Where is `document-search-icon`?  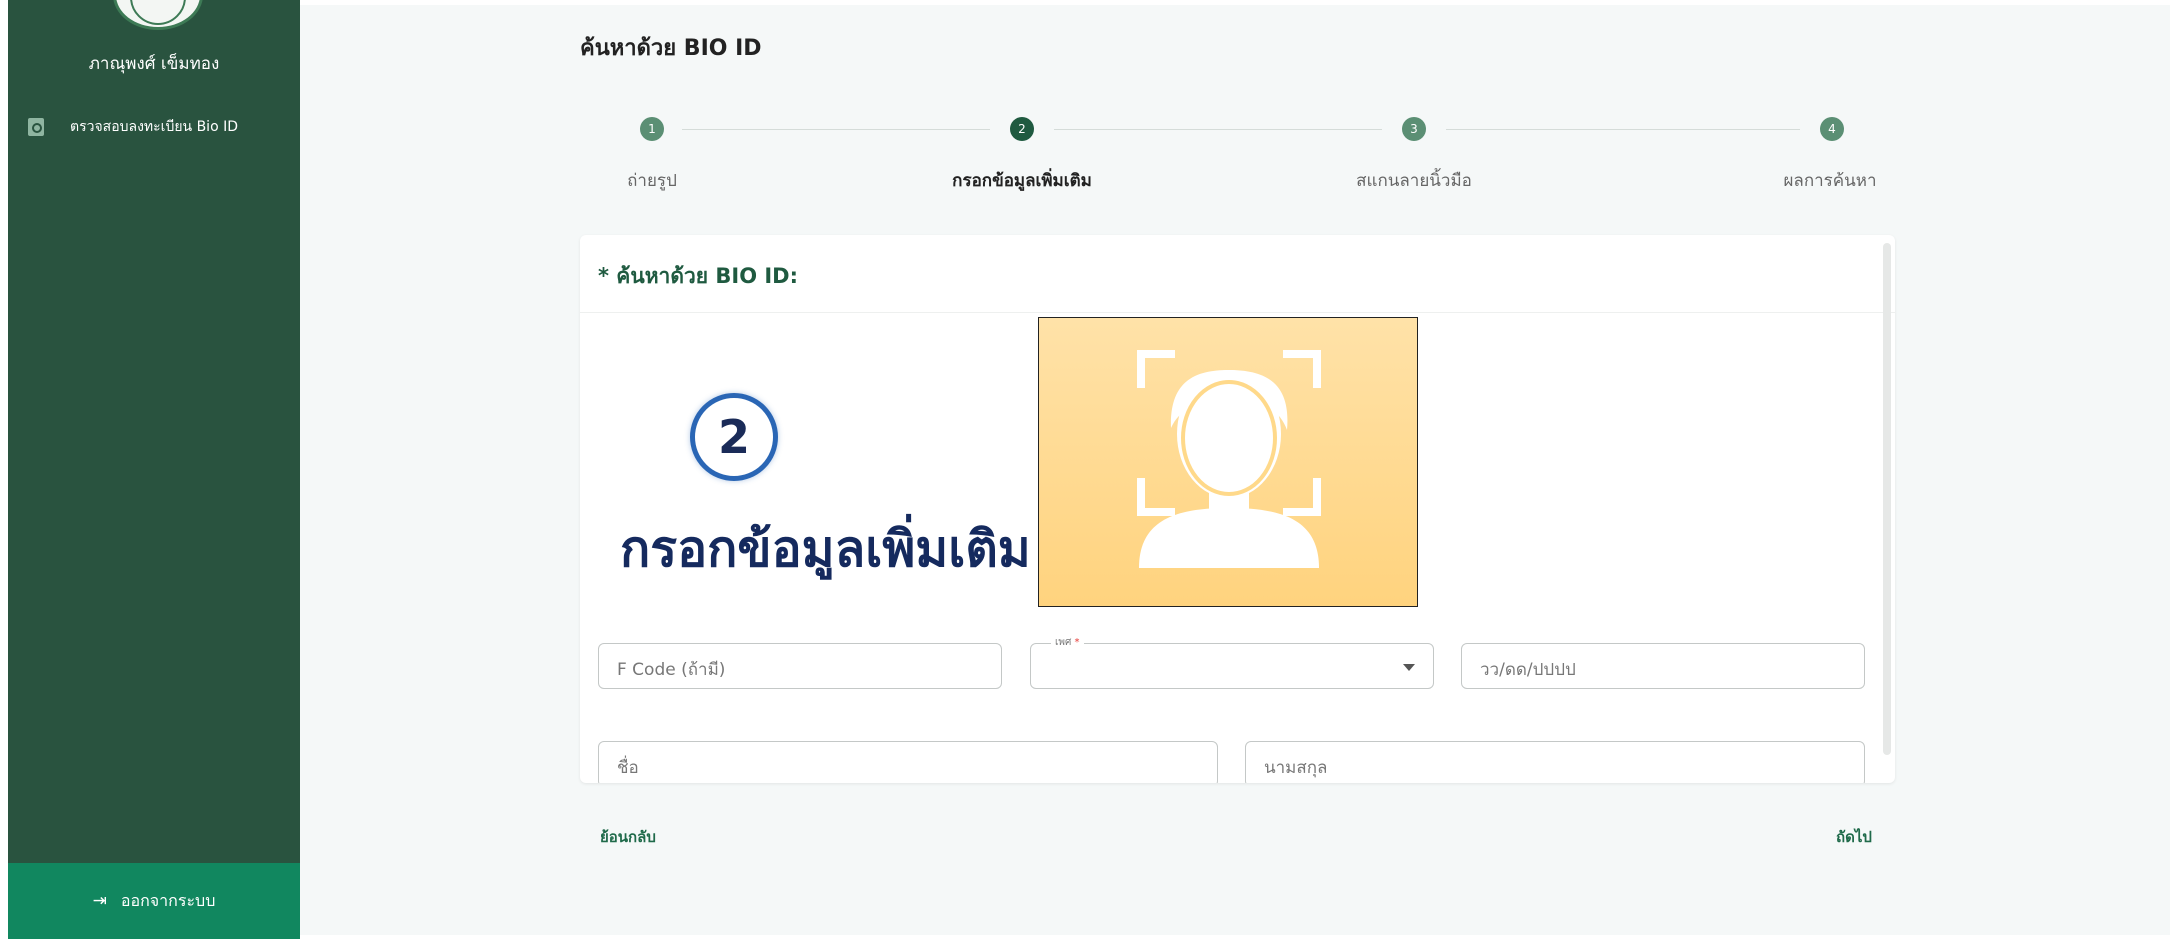 document-search-icon is located at coordinates (36, 127).